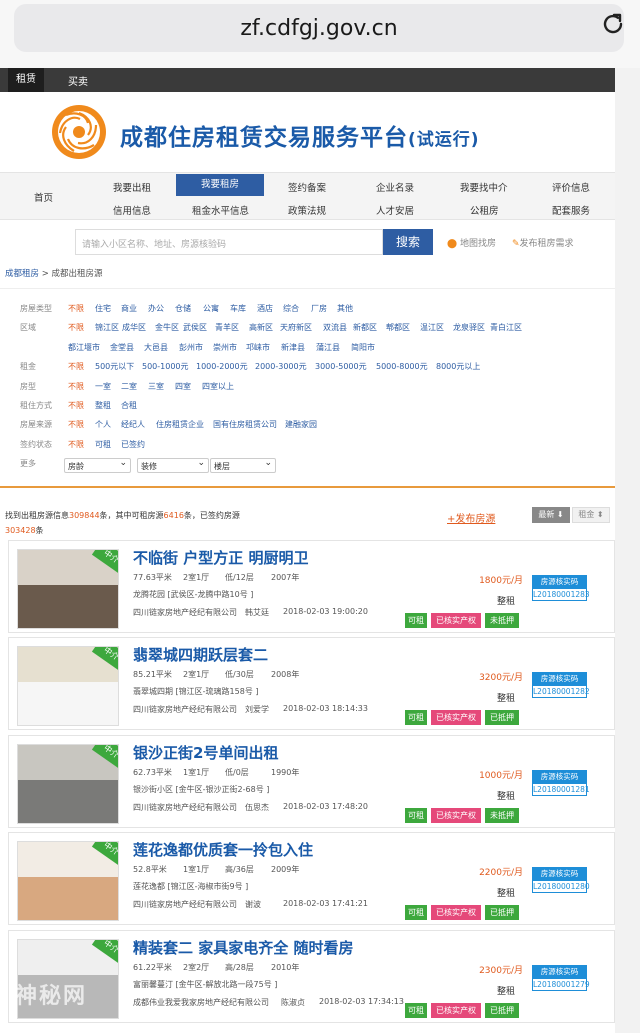 This screenshot has height=1033, width=640. I want to click on filter-select: 楼层, so click(243, 465).